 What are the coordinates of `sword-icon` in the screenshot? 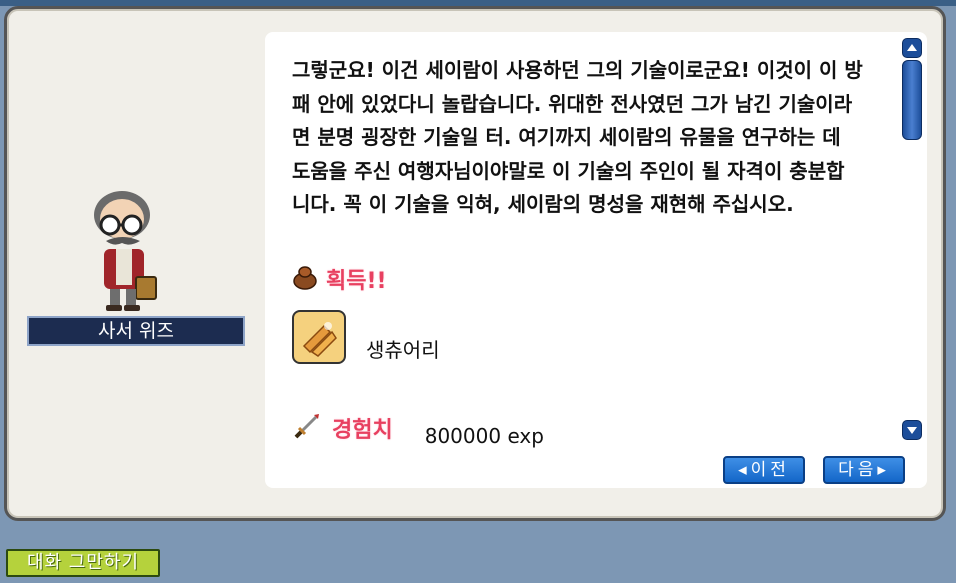 It's located at (307, 428).